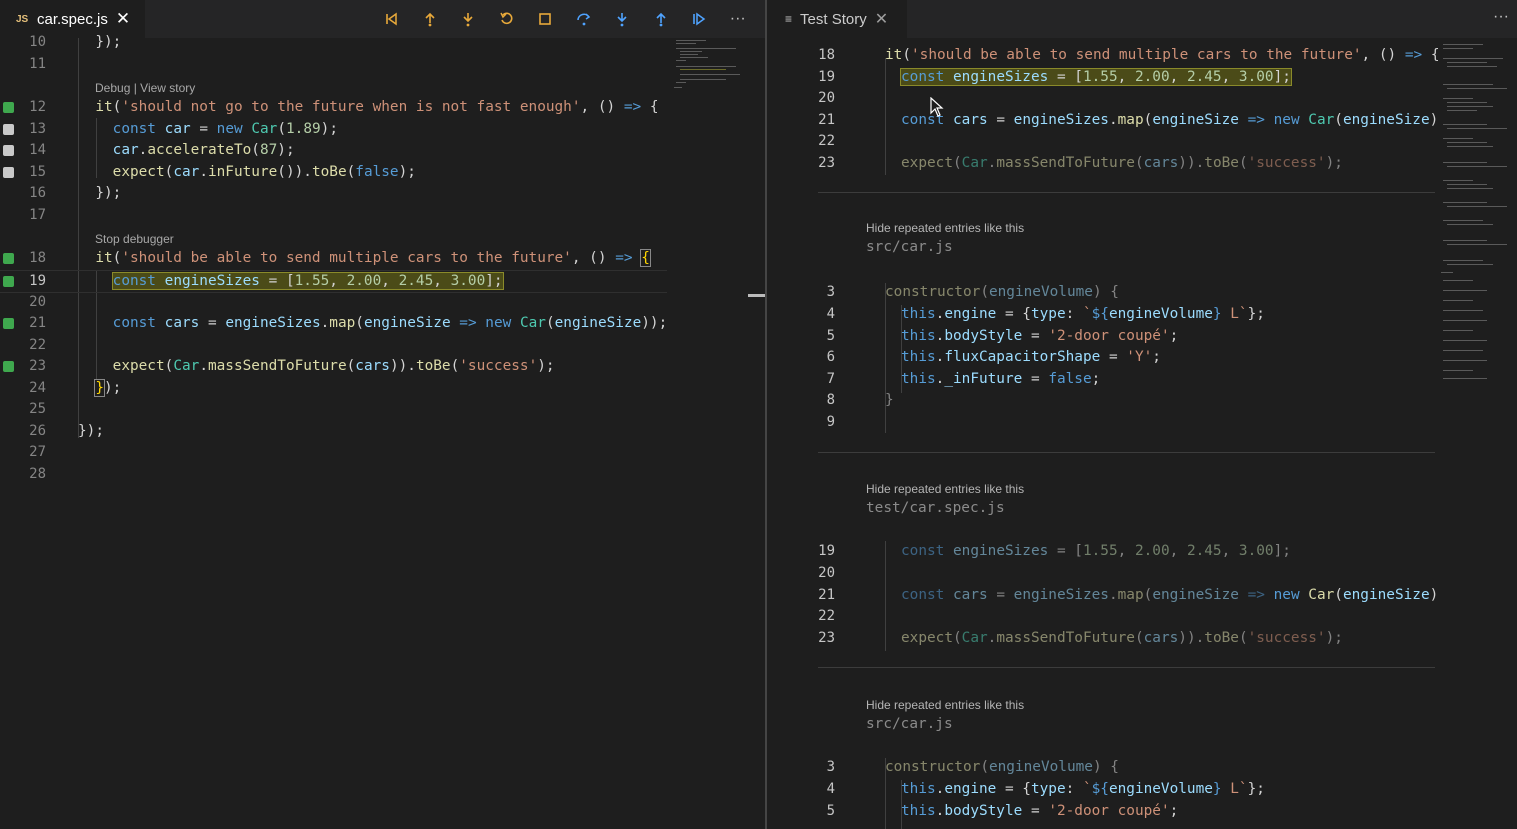 The image size is (1517, 829). I want to click on code-line: 25, so click(37, 409).